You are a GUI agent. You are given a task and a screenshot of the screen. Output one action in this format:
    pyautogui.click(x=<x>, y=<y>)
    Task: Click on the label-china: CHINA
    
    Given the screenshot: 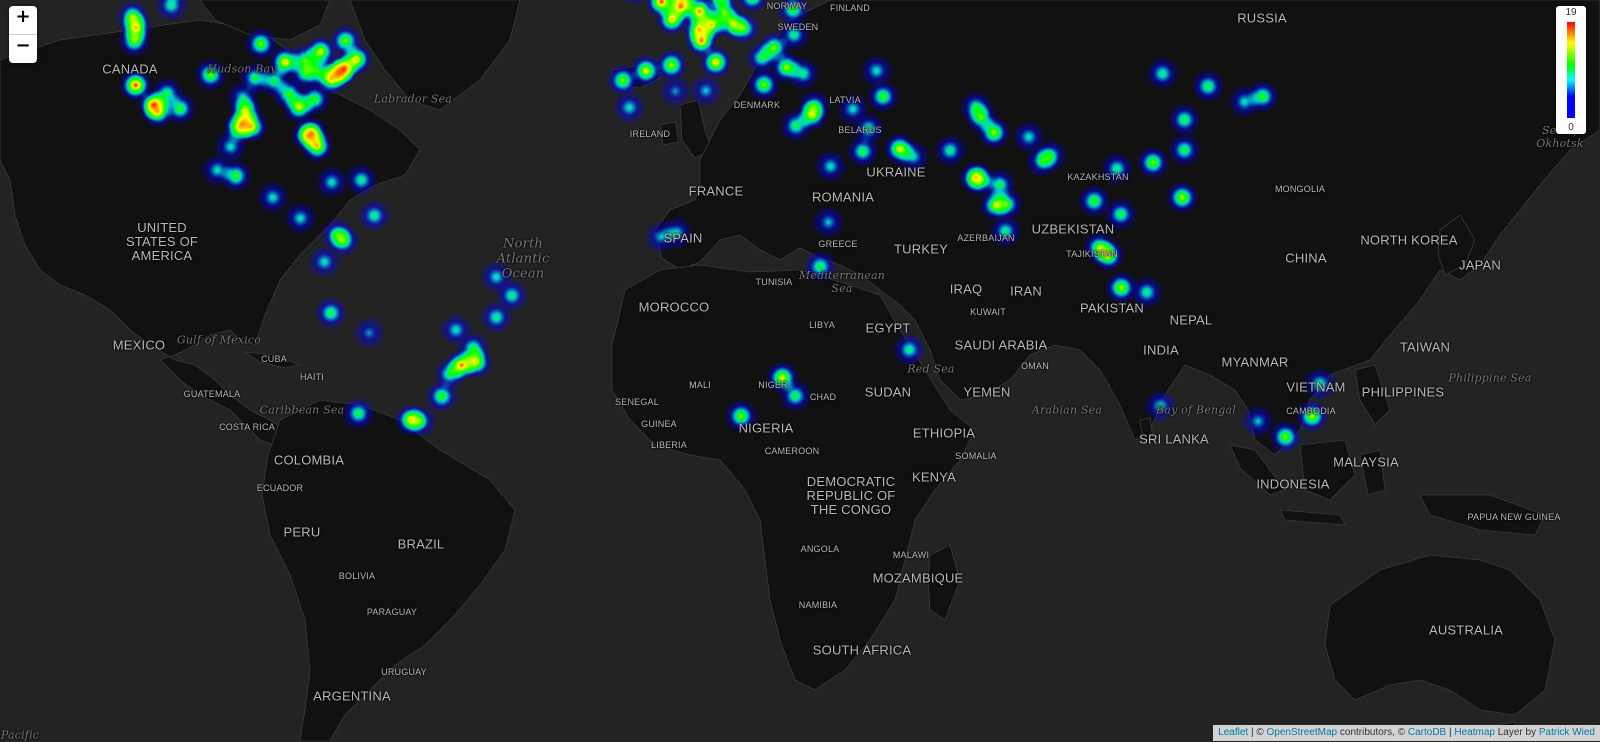 What is the action you would take?
    pyautogui.click(x=1306, y=258)
    